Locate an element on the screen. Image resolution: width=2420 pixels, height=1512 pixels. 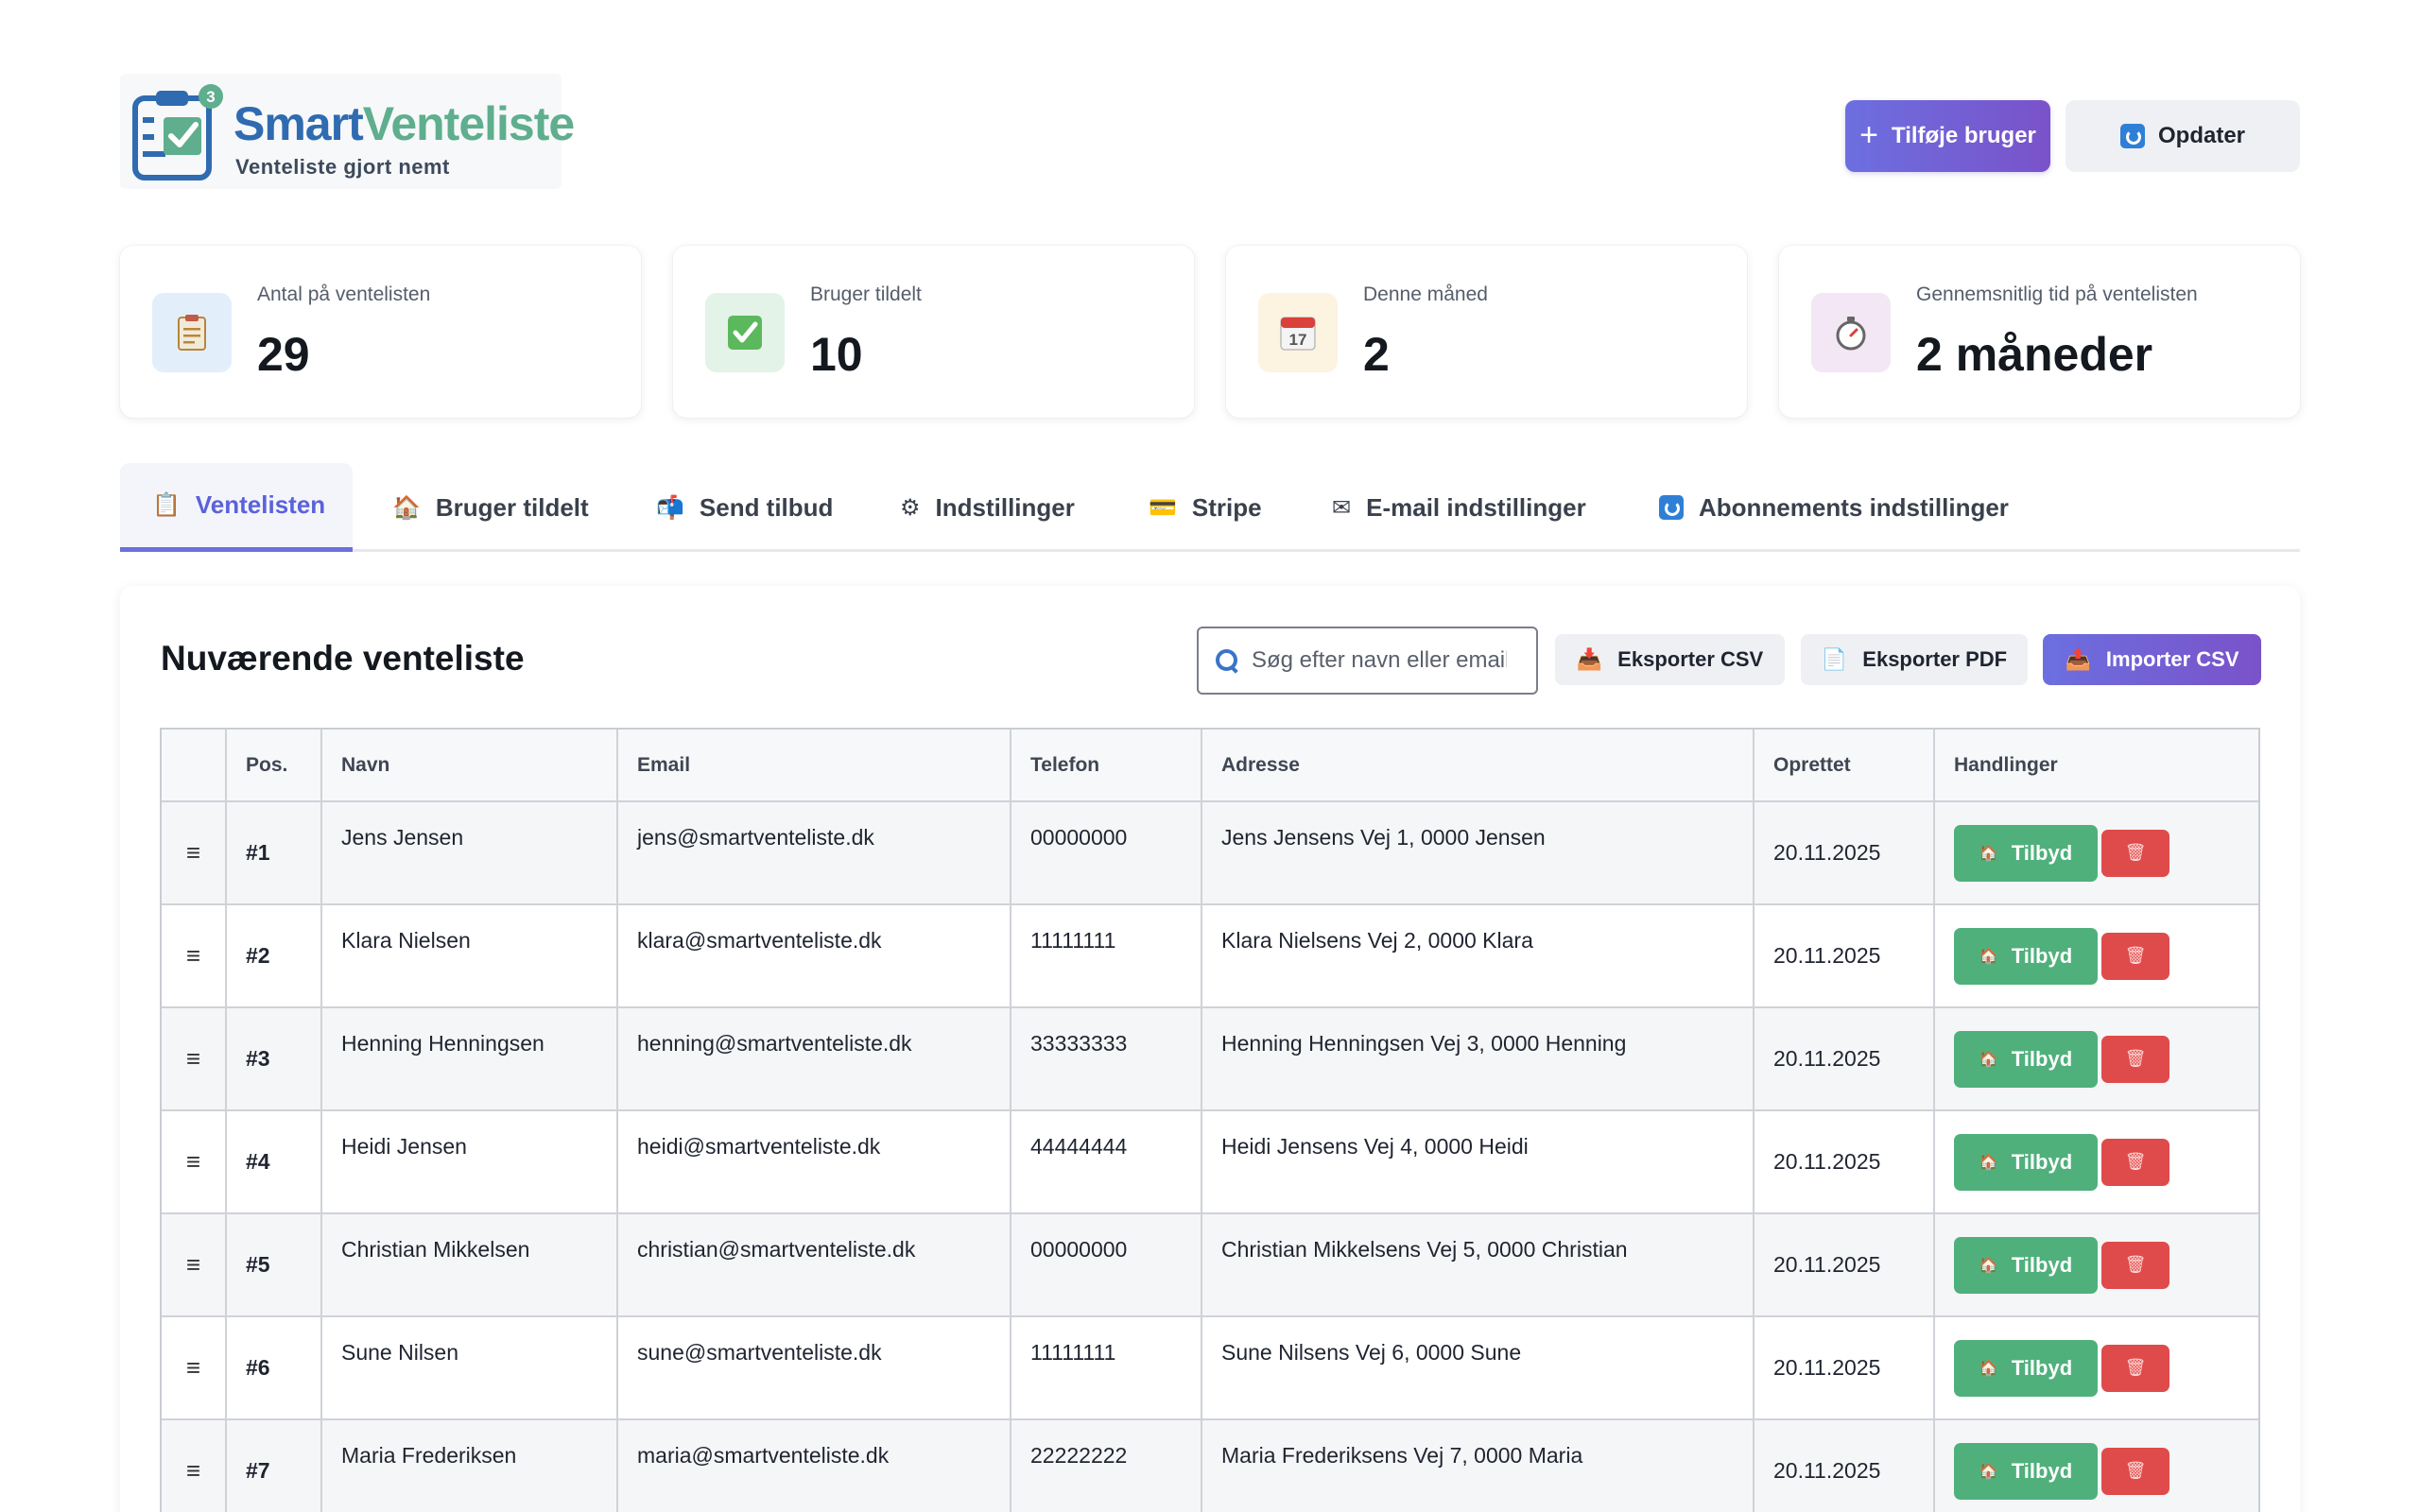
export-csv-button: 📥 Eksporter CSV is located at coordinates (1670, 659).